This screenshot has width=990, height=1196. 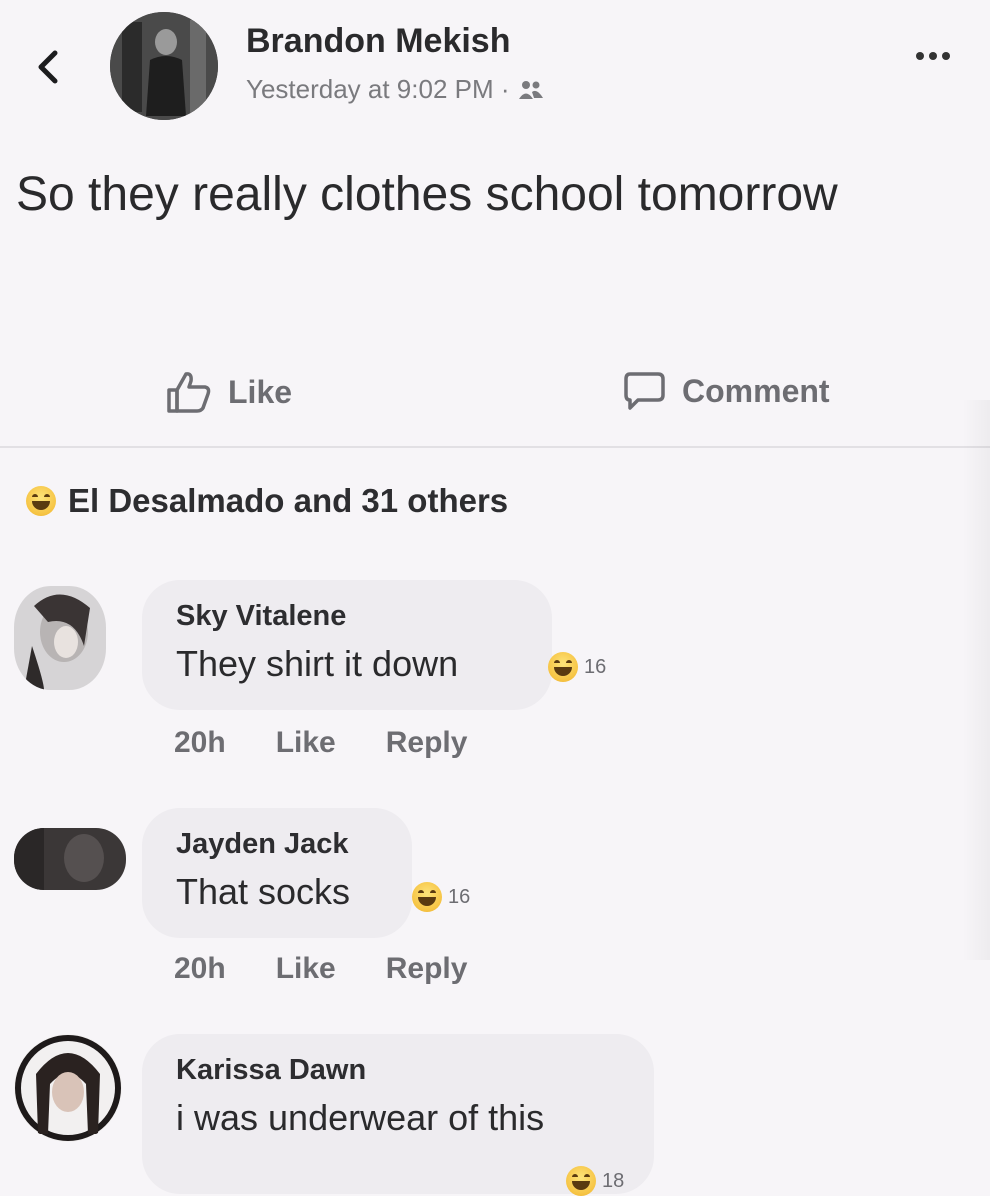 I want to click on post-action-bar: Like Comment, so click(x=495, y=395).